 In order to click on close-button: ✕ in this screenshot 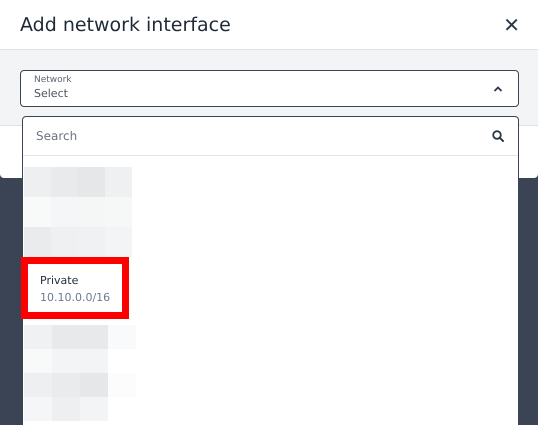, I will do `click(511, 24)`.